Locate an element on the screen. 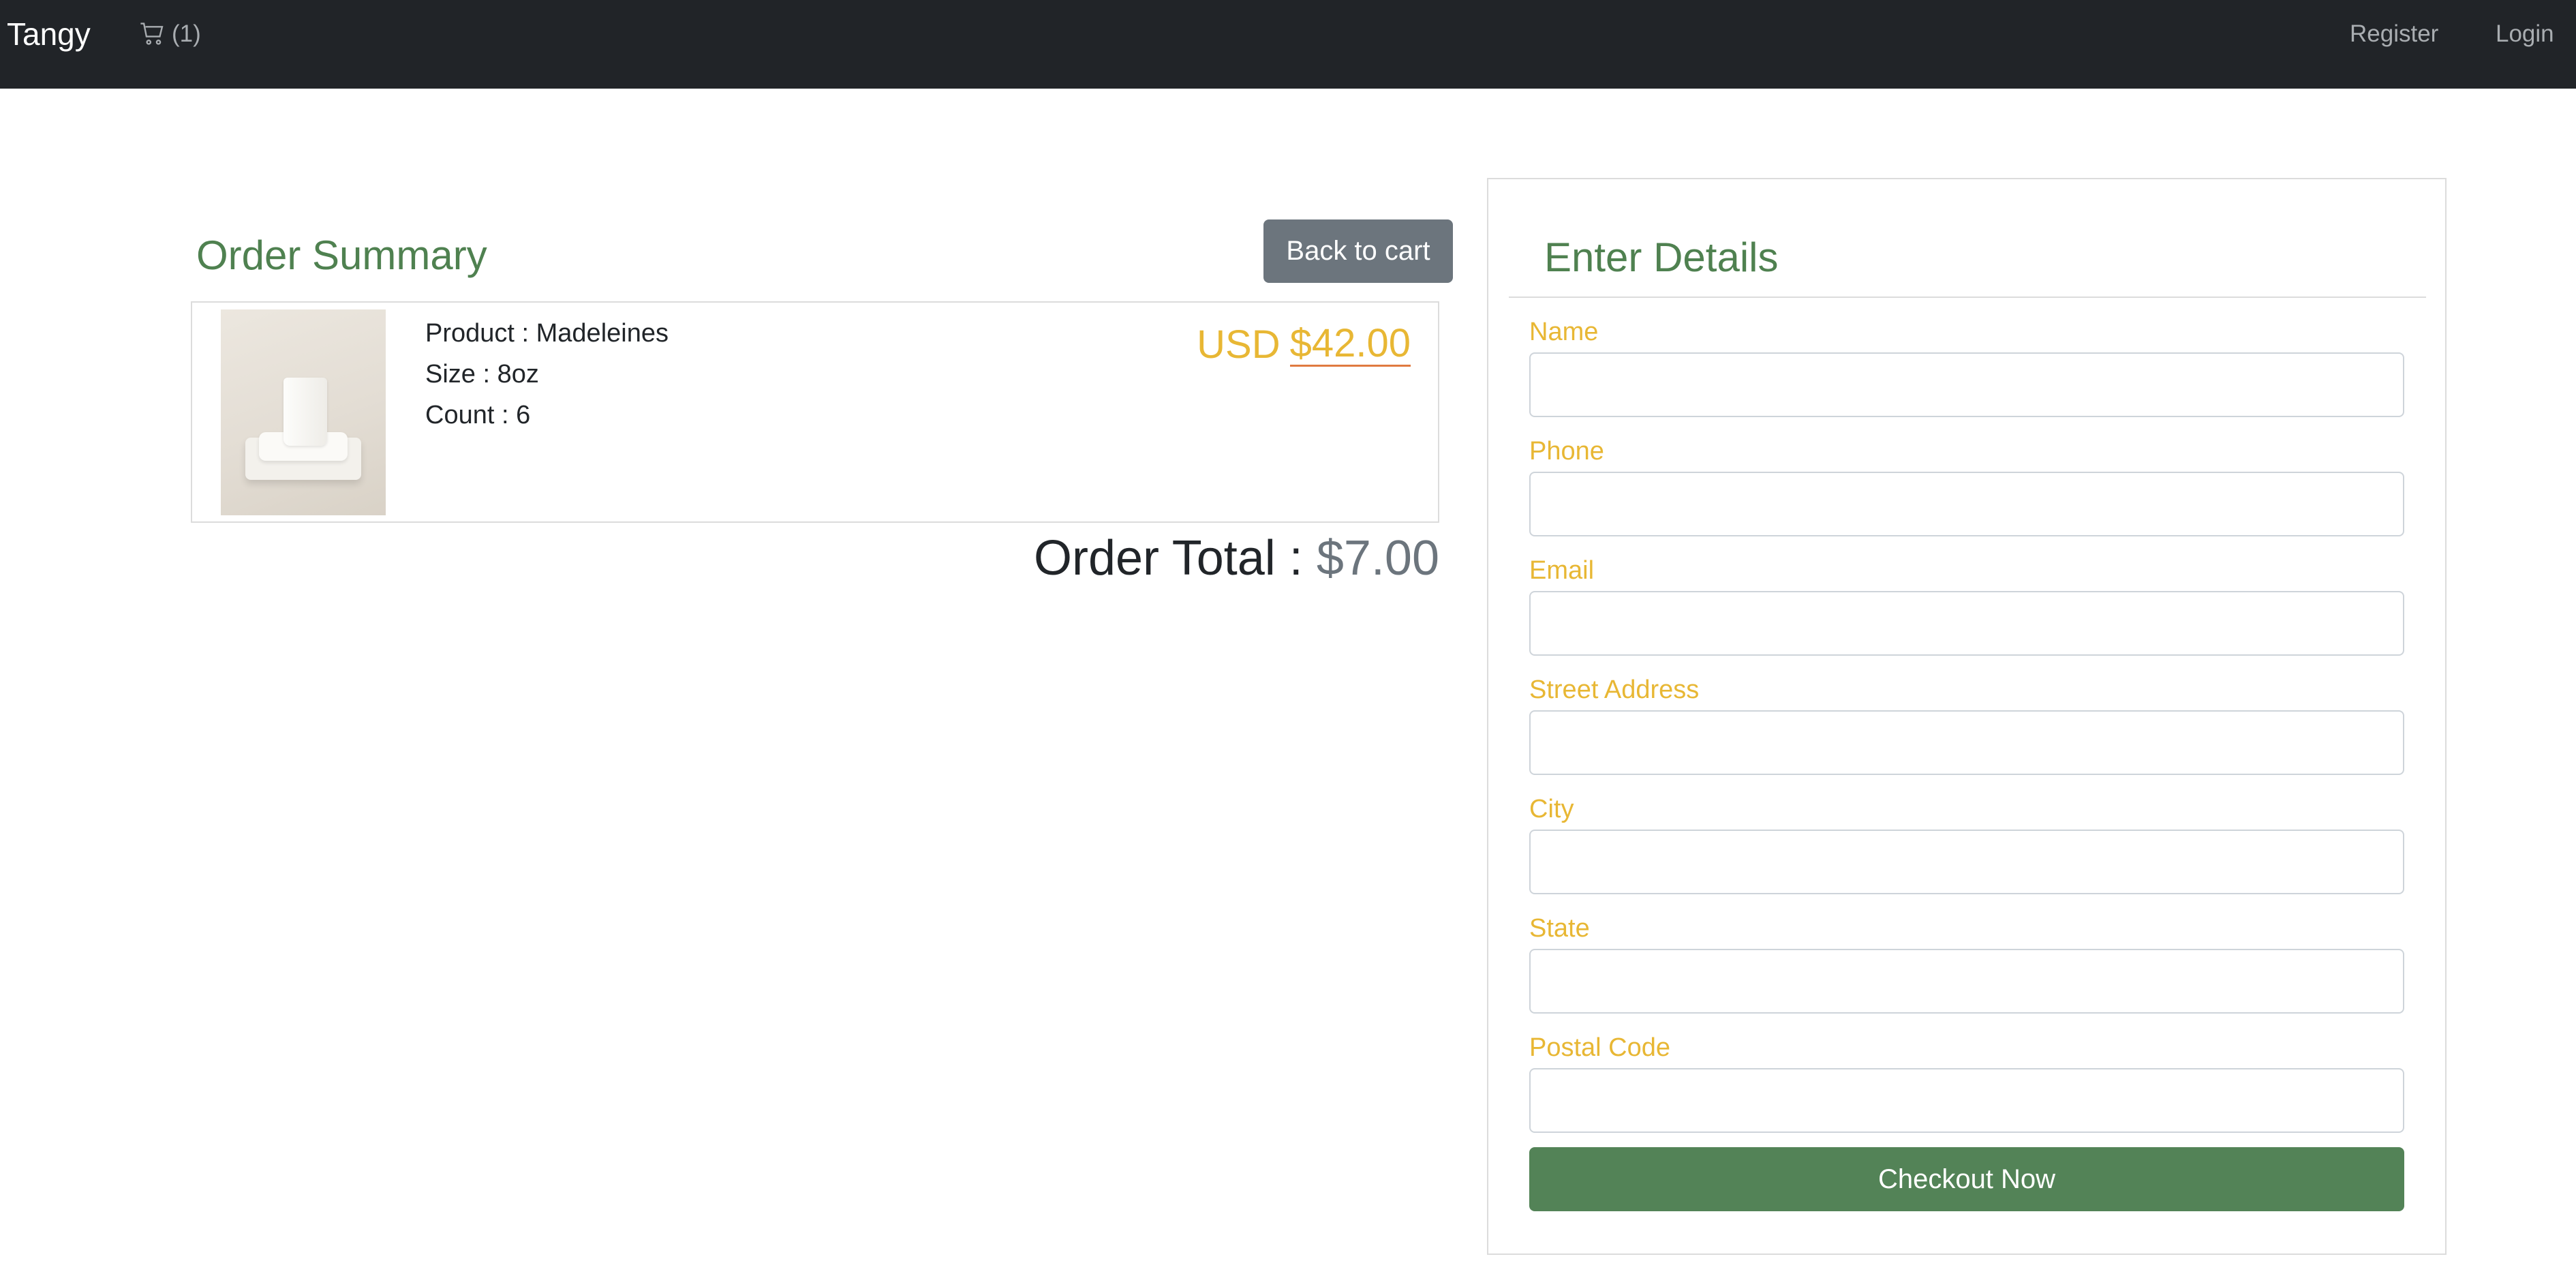 This screenshot has height=1276, width=2576. postal-code-input is located at coordinates (1966, 1101).